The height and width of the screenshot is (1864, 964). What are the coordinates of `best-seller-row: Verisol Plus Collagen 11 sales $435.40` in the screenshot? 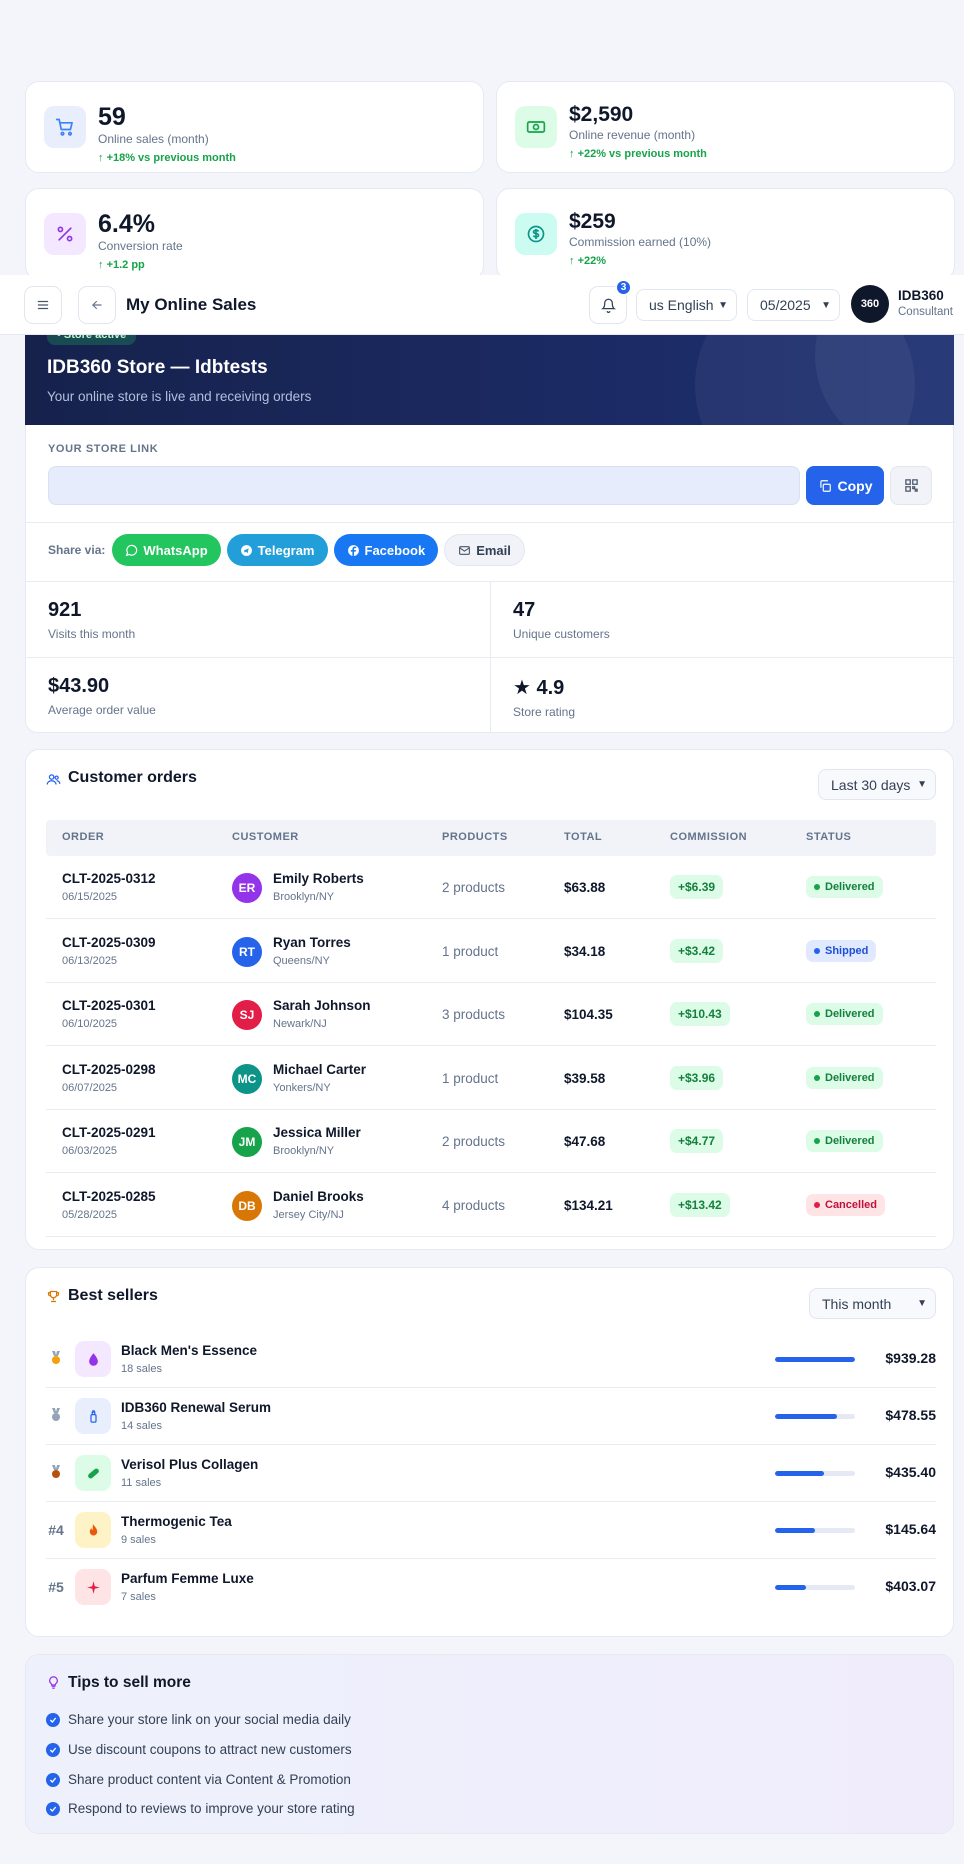 It's located at (491, 1473).